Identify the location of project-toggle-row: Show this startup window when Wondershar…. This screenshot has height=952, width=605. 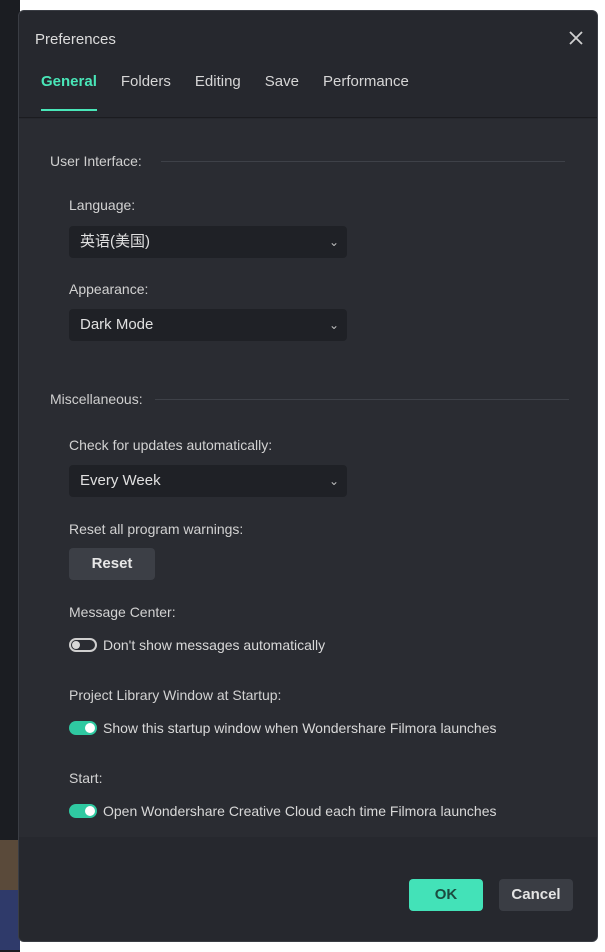
(283, 728).